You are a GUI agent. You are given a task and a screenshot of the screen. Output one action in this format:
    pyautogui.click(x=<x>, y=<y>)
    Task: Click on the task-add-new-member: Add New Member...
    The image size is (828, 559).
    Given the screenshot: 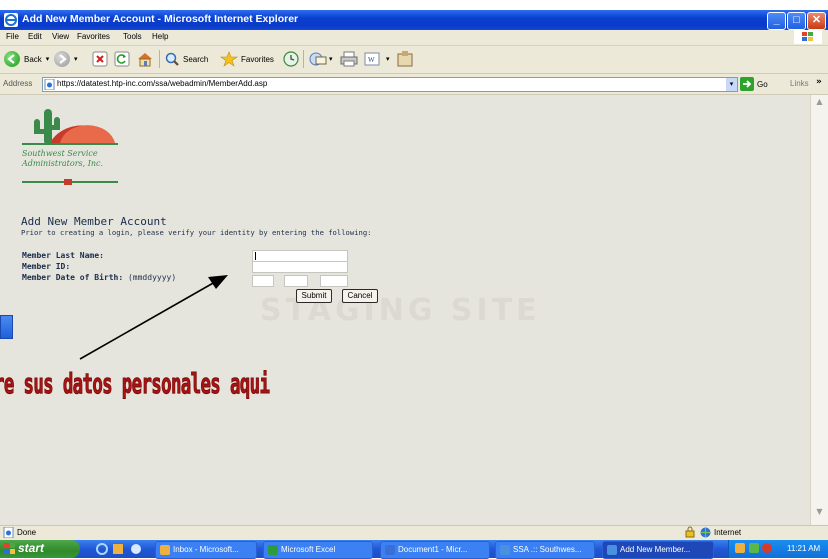 What is the action you would take?
    pyautogui.click(x=658, y=550)
    